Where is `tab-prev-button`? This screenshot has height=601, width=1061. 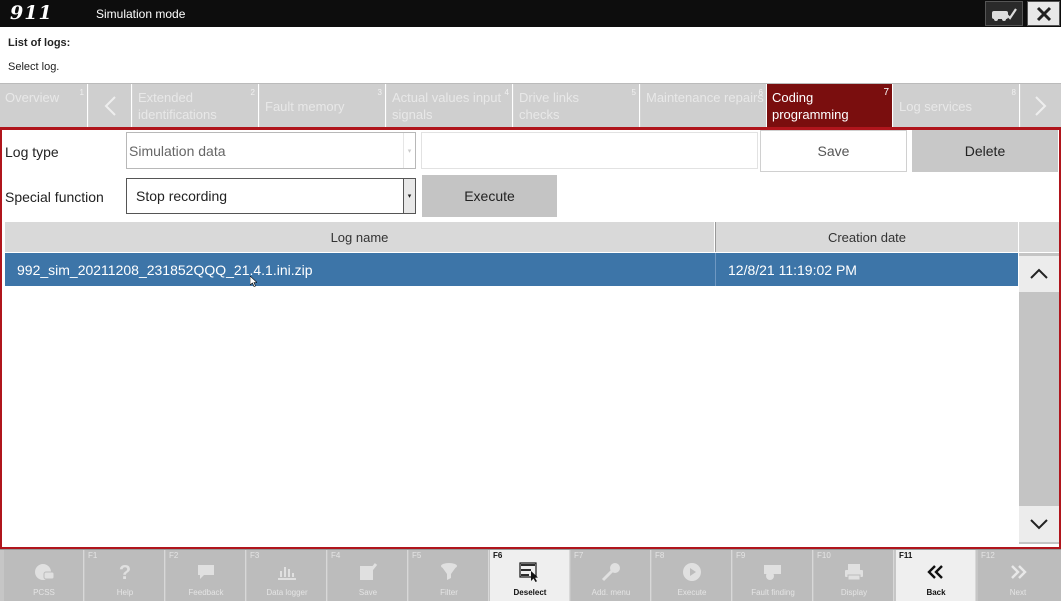 tab-prev-button is located at coordinates (110, 106).